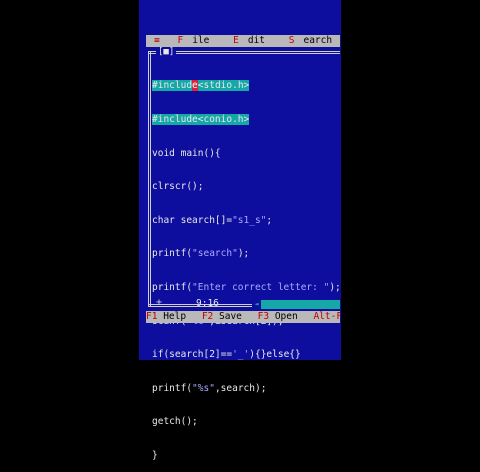 The width and height of the screenshot is (480, 472). What do you see at coordinates (175, 422) in the screenshot?
I see `code-line: getch();` at bounding box center [175, 422].